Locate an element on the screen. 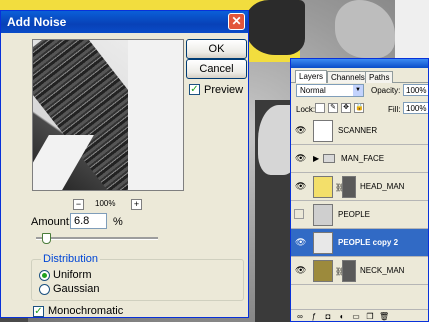  amount-label: Amount: is located at coordinates (51, 222).